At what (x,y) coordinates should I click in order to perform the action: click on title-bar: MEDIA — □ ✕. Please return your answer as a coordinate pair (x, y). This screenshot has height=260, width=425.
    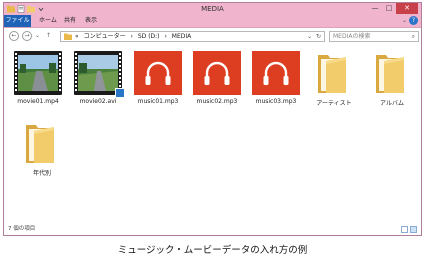
    Looking at the image, I should click on (212, 9).